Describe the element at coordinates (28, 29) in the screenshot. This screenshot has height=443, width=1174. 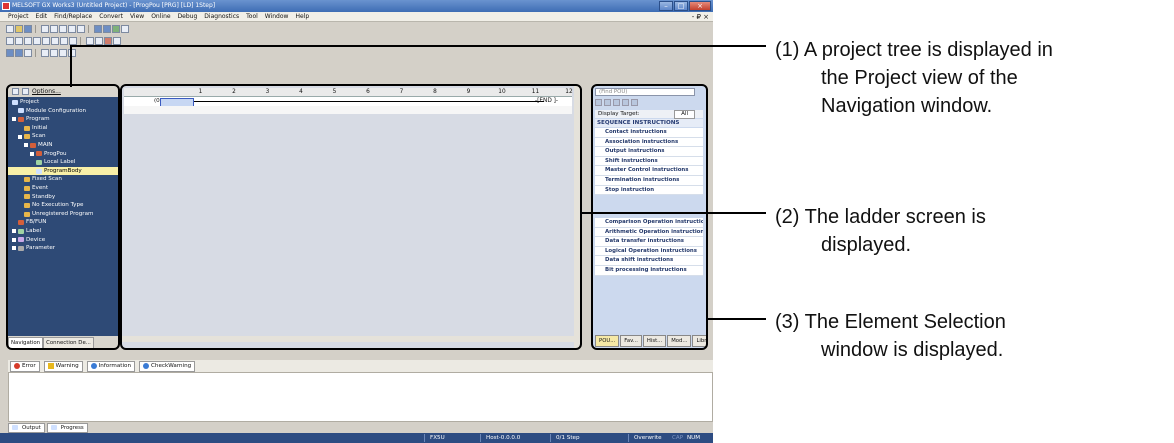
I see `save-project-icon` at that location.